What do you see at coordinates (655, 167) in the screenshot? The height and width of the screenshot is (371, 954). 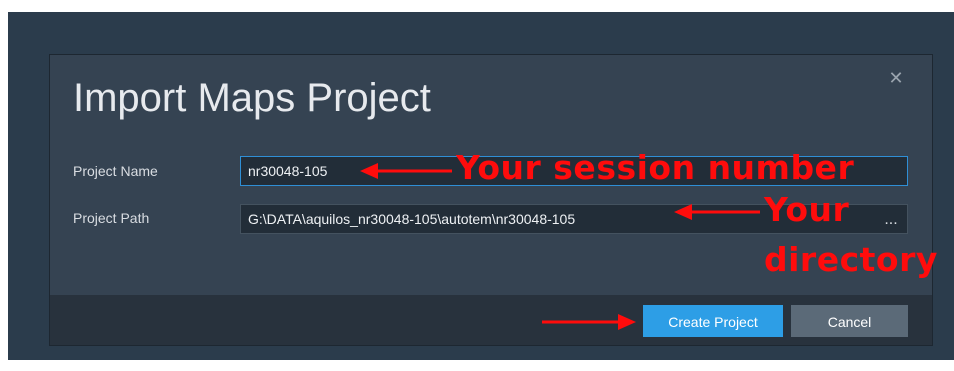 I see `session-number-annotation: Your session number` at bounding box center [655, 167].